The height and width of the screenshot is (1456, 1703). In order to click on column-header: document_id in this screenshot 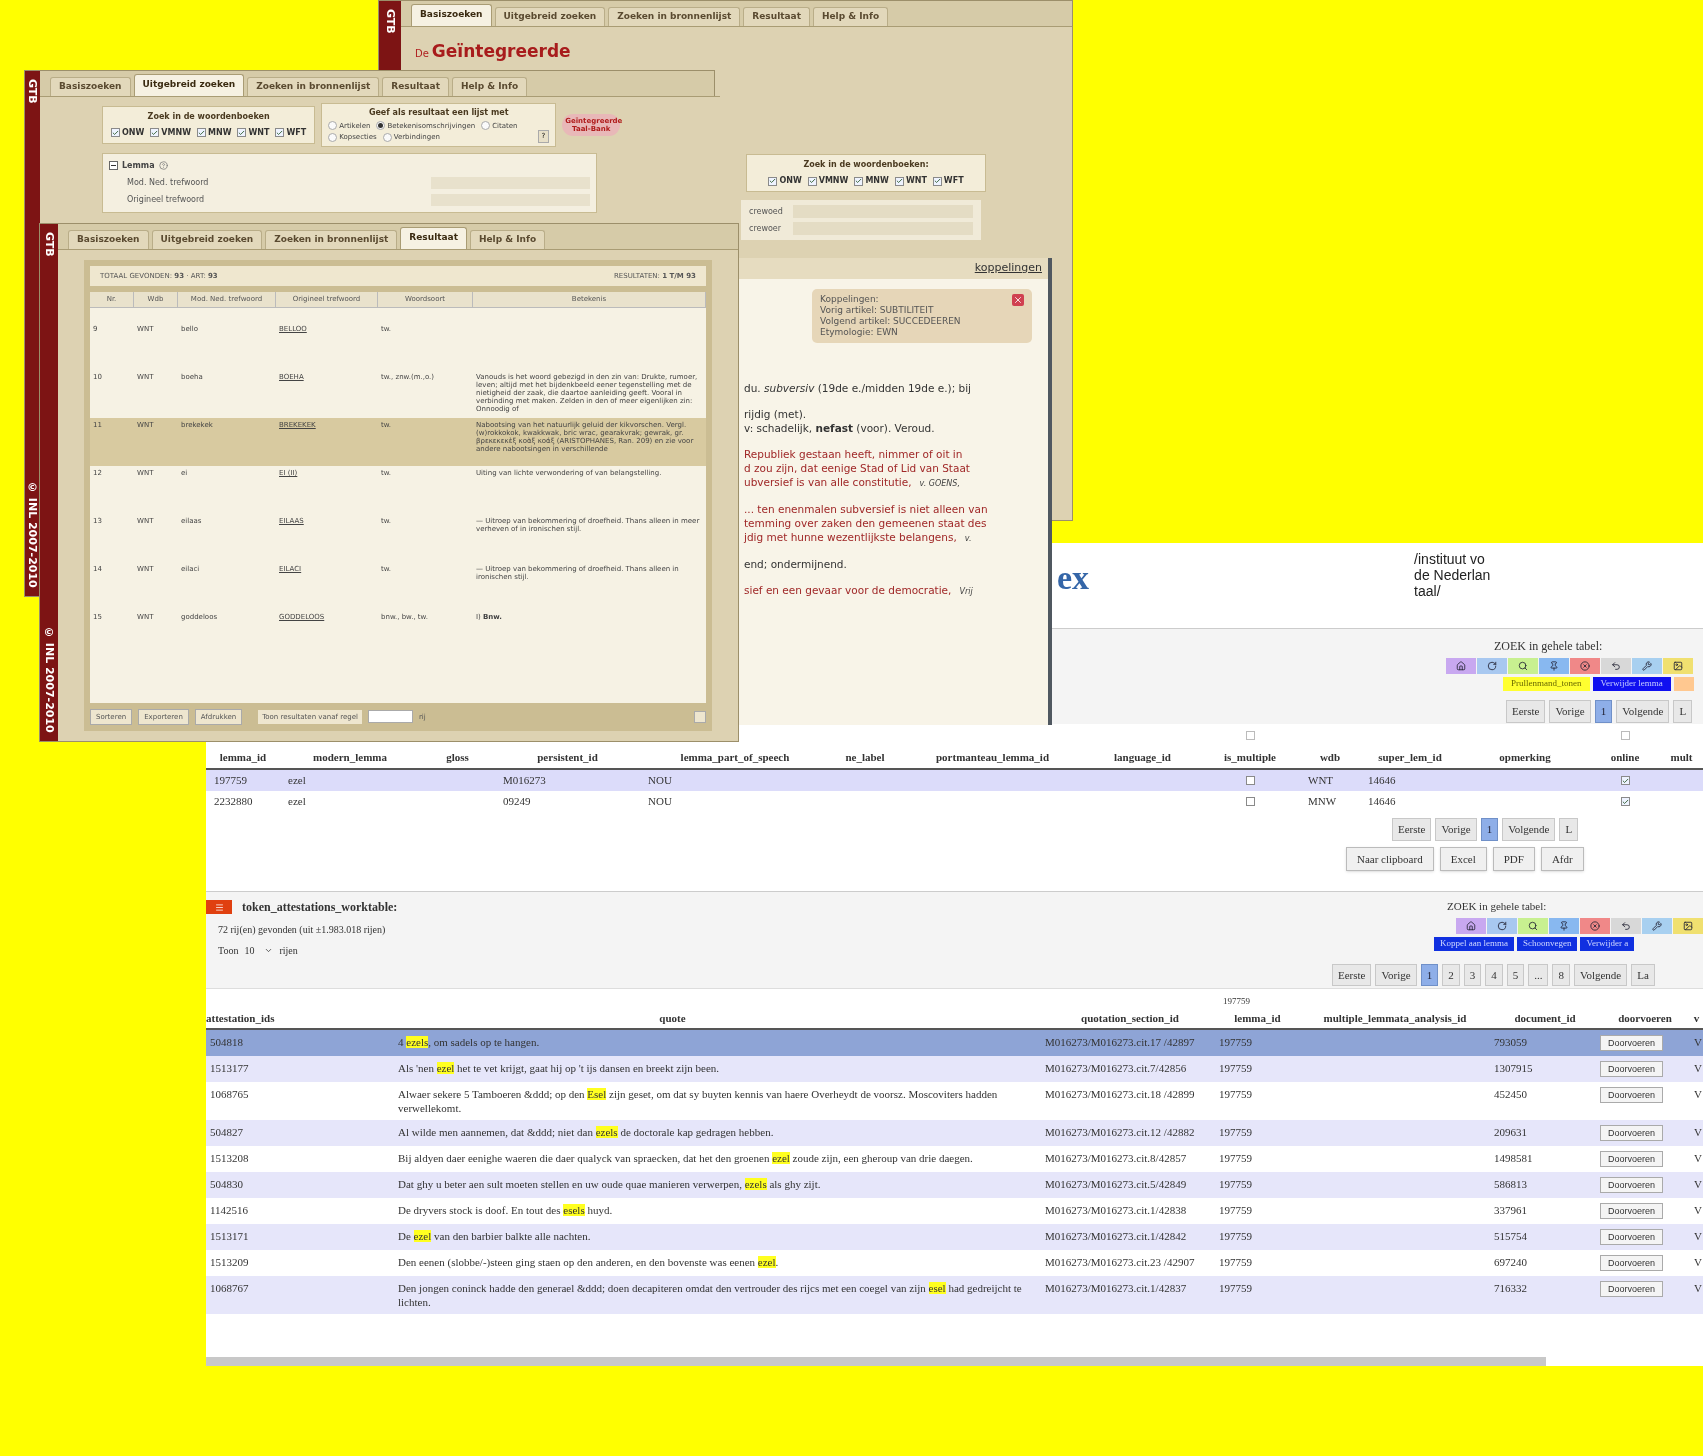, I will do `click(1545, 1018)`.